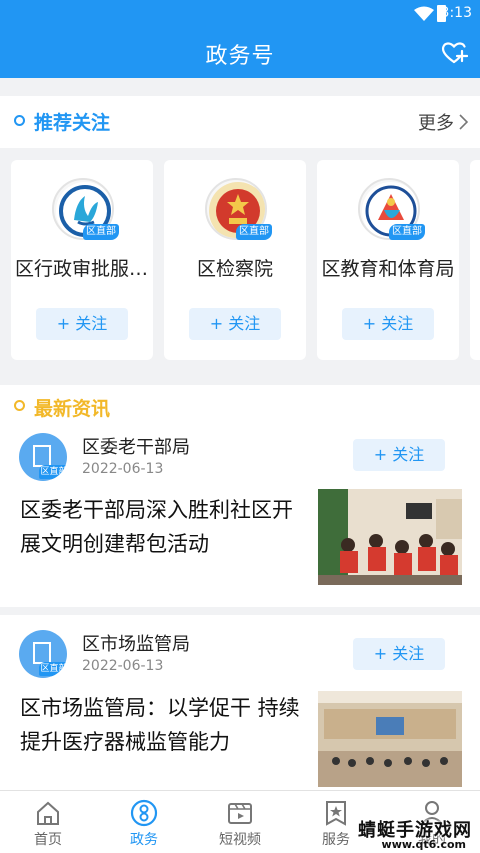  I want to click on news-headline: 区市场监管局：以学促干 持续提升医疗器械监管能力, so click(163, 725).